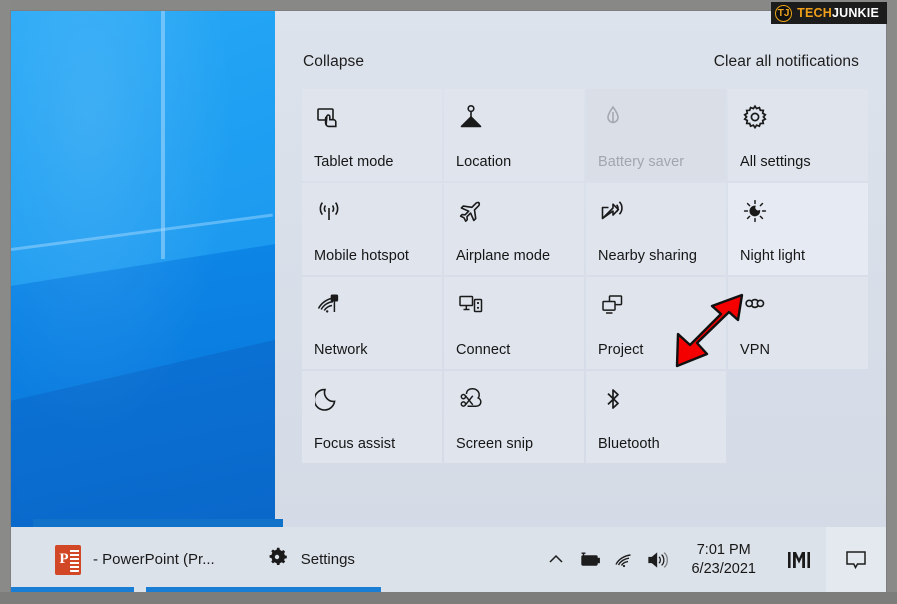  I want to click on window-frame-top, so click(448, 5).